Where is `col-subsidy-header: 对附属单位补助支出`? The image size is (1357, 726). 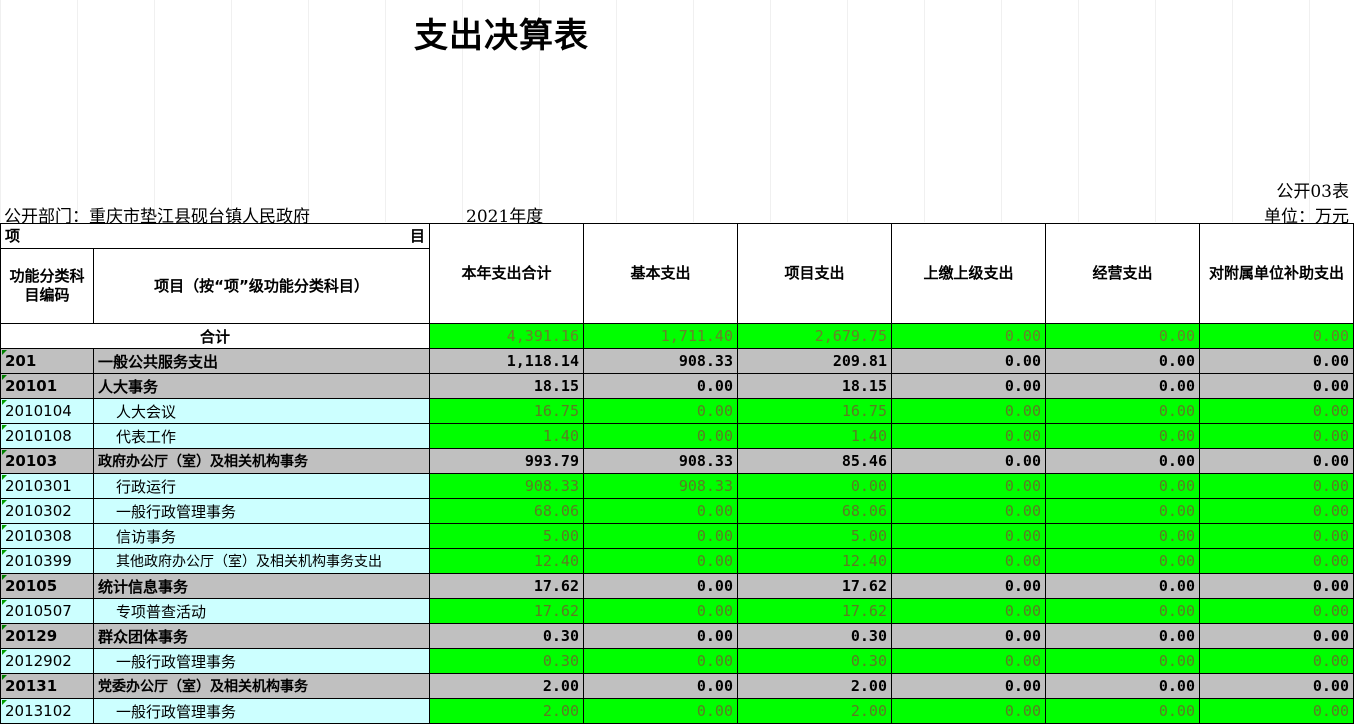 col-subsidy-header: 对附属单位补助支出 is located at coordinates (1276, 273).